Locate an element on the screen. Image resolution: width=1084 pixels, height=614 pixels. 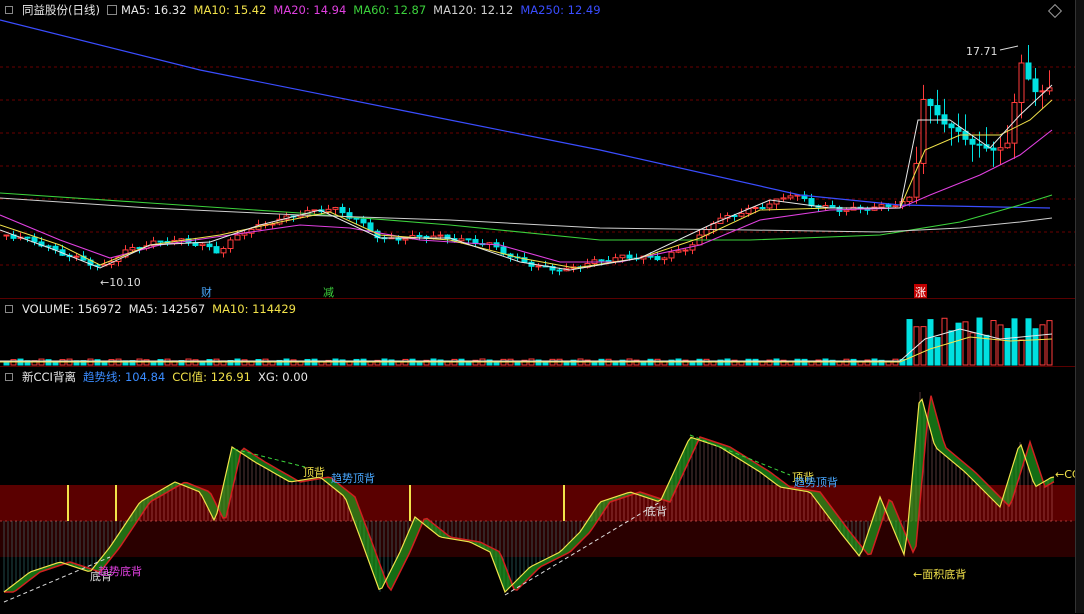
cci-header: 新CCI背离 趋势线: 104.84 CCI值: 126.91 XG: 0.00 is located at coordinates (531, 377).